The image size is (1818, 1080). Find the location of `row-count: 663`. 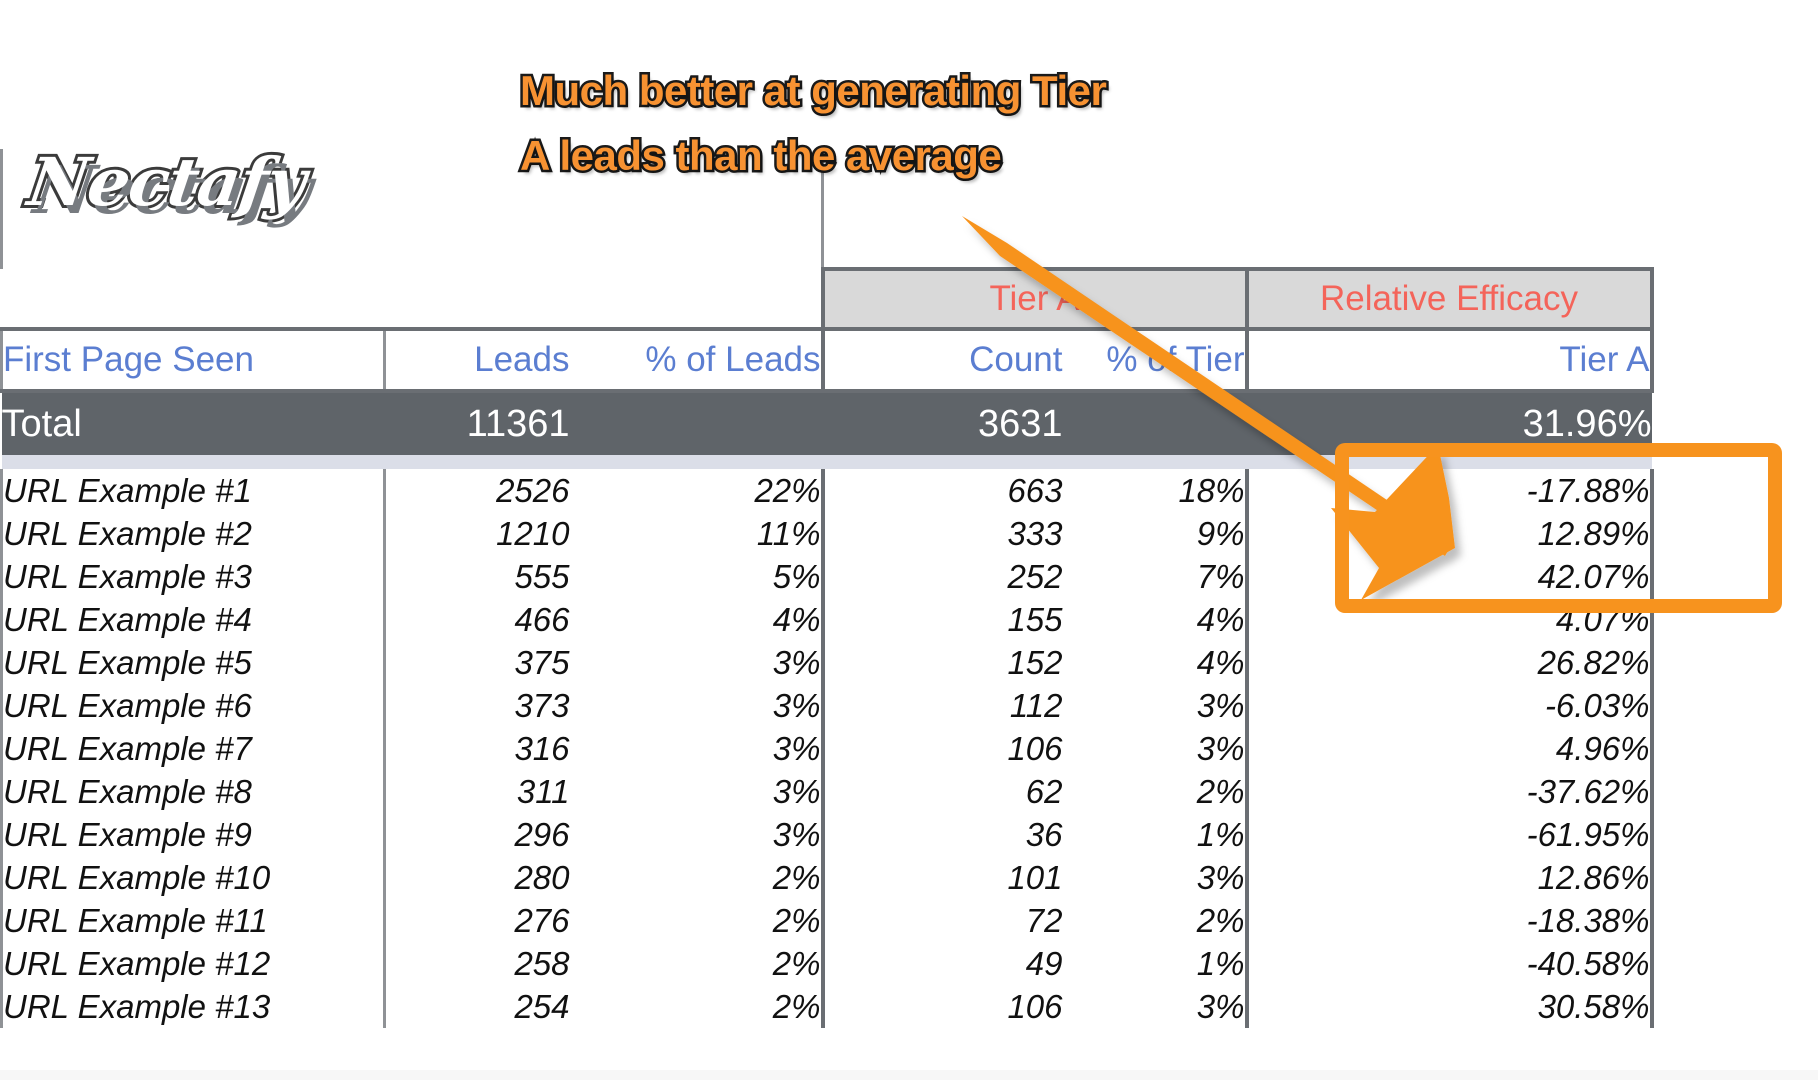

row-count: 663 is located at coordinates (942, 490).